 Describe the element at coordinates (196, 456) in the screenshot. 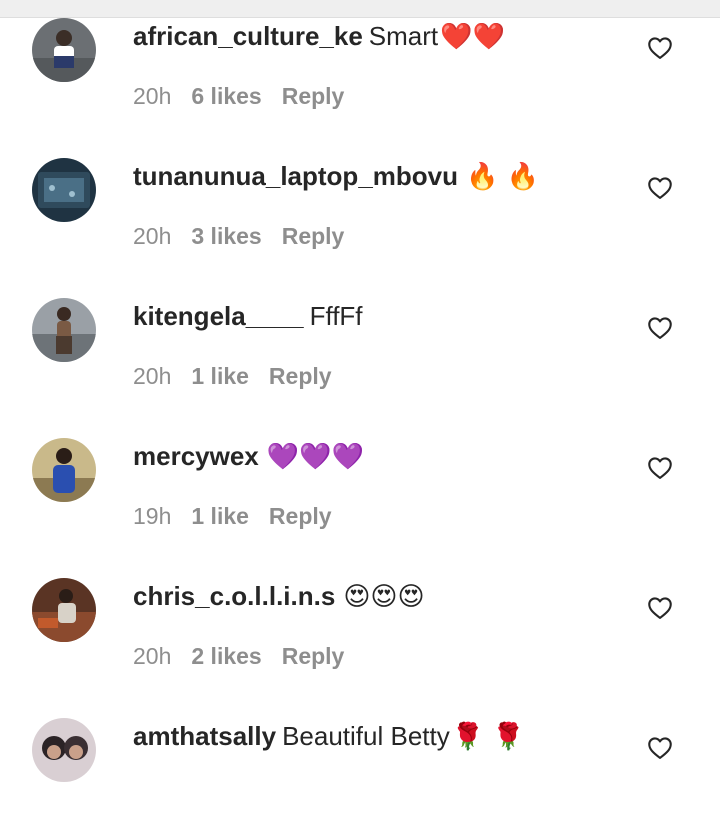

I see `comment-username: mercywex` at that location.